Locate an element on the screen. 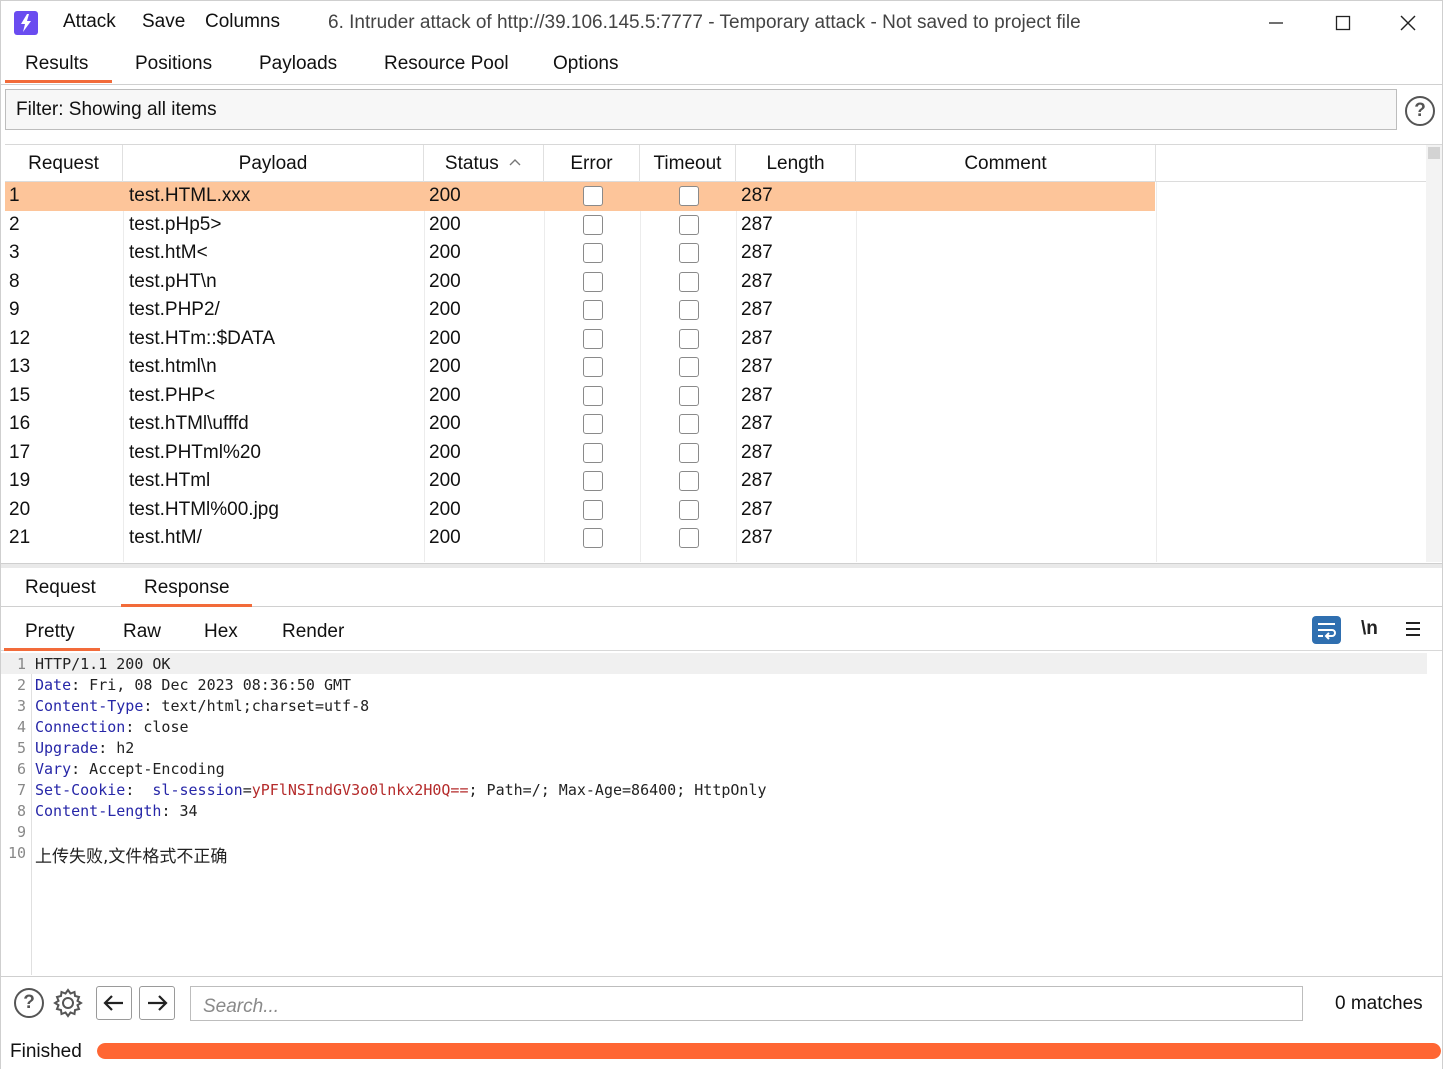 The height and width of the screenshot is (1069, 1443). search-input is located at coordinates (746, 1003).